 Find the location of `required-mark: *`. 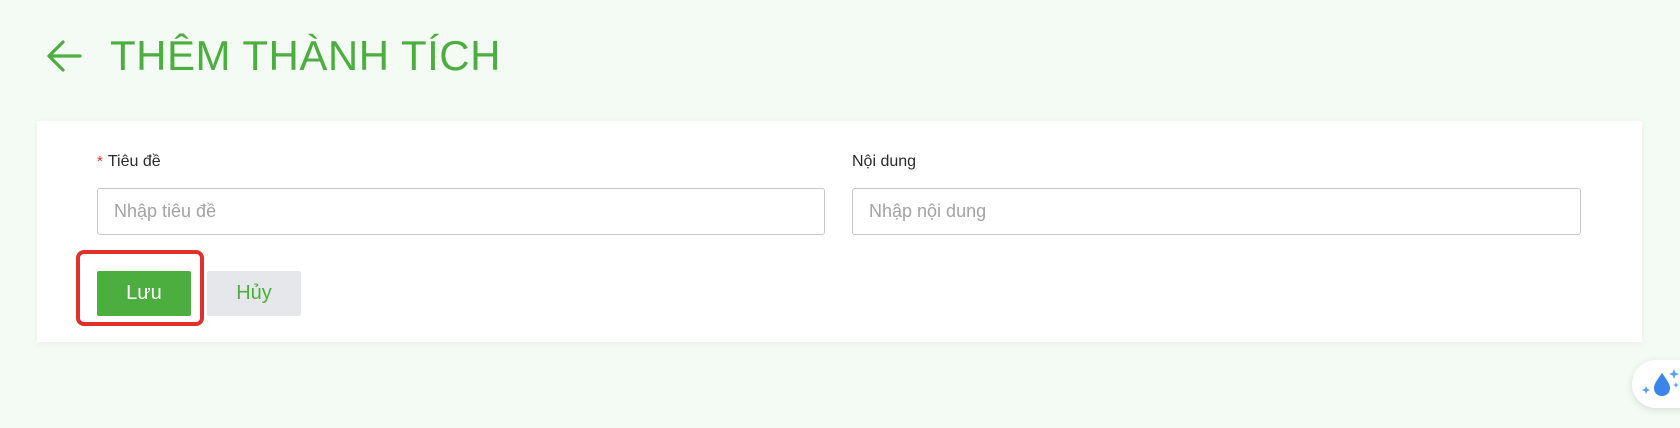

required-mark: * is located at coordinates (100, 161).